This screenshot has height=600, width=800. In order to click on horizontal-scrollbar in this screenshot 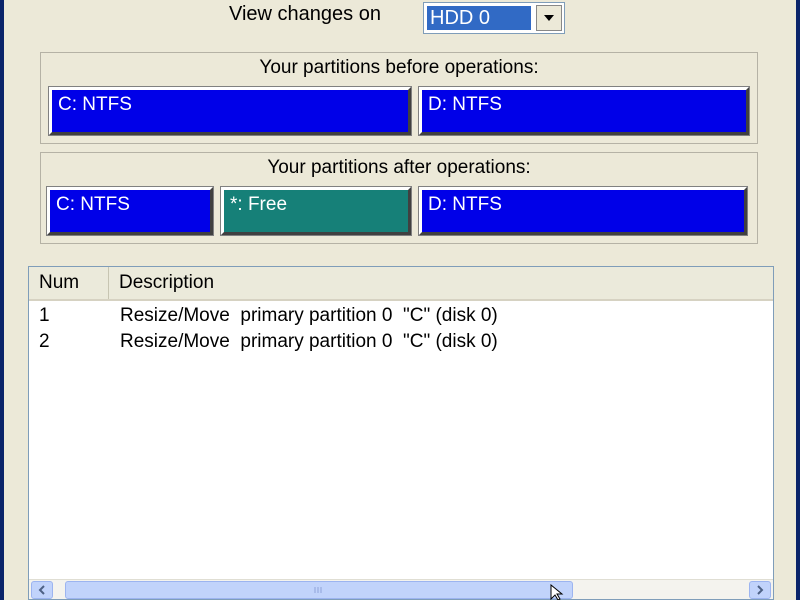, I will do `click(401, 589)`.